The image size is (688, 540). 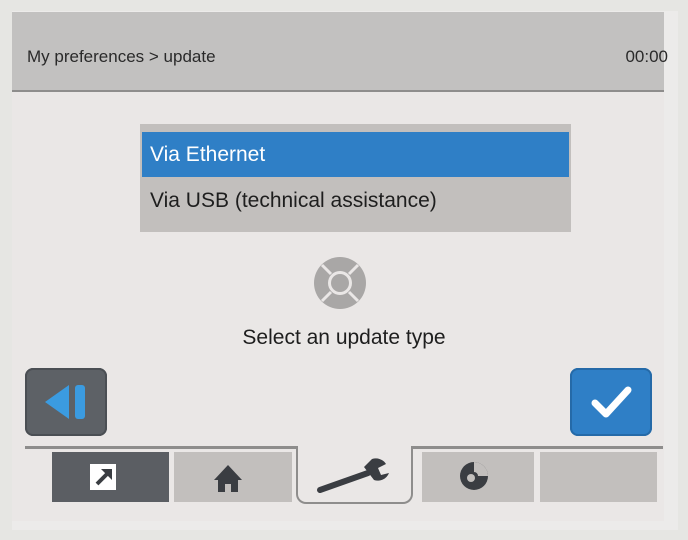 What do you see at coordinates (646, 56) in the screenshot?
I see `clock: 00:00` at bounding box center [646, 56].